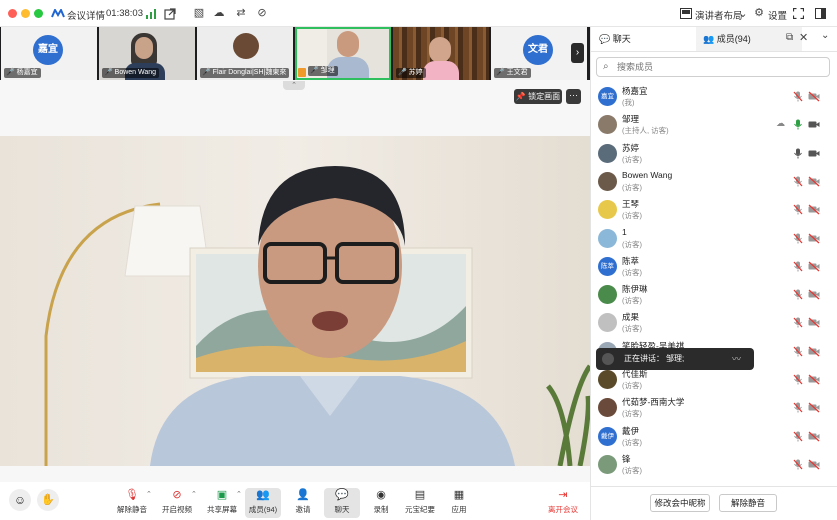 This screenshot has height=520, width=837. Describe the element at coordinates (711, 239) in the screenshot. I see `member-row: 1 (访客)` at that location.